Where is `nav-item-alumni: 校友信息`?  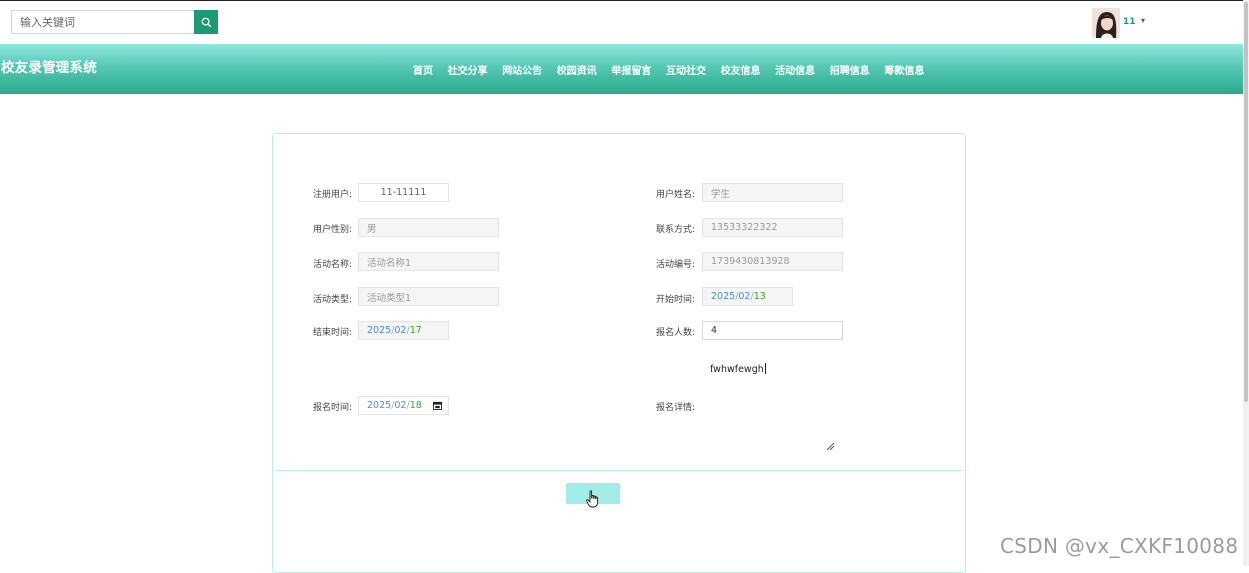
nav-item-alumni: 校友信息 is located at coordinates (741, 69).